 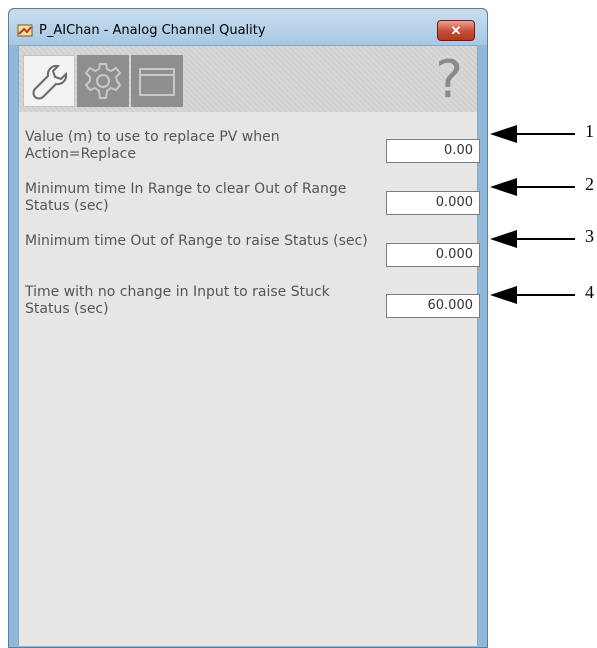 I want to click on title-bar: P_AIChan - Analog Channel Quality ✕, so click(x=248, y=27).